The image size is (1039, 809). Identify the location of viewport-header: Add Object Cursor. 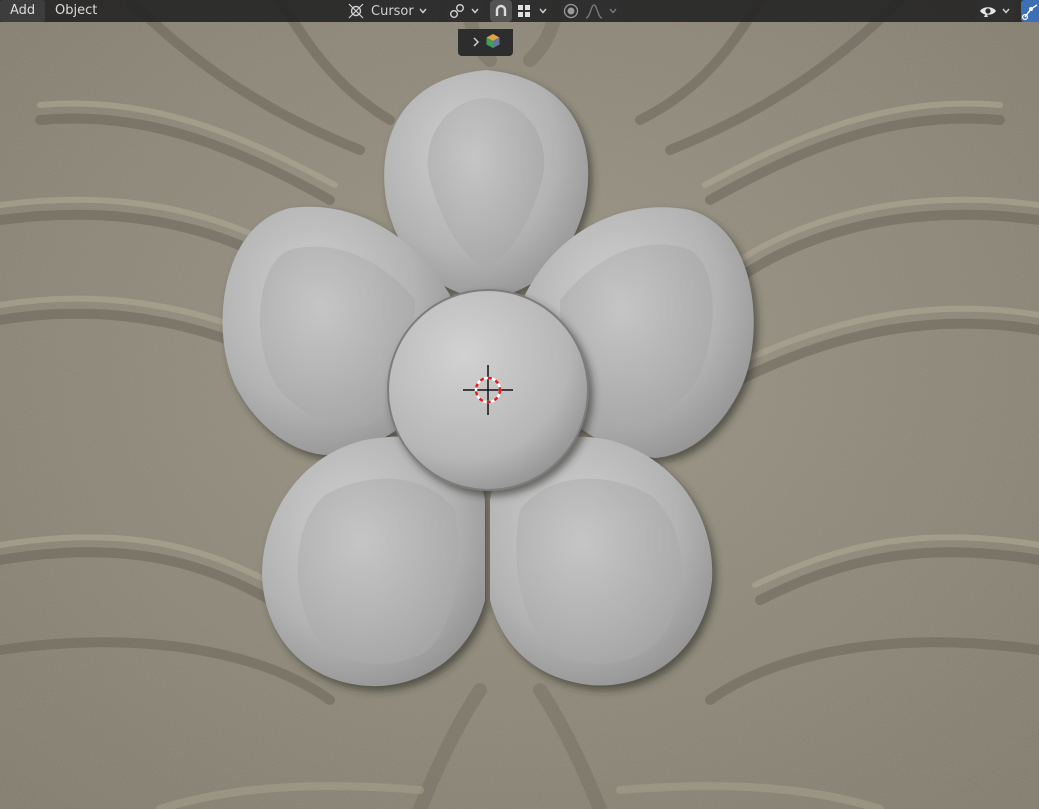
(519, 11).